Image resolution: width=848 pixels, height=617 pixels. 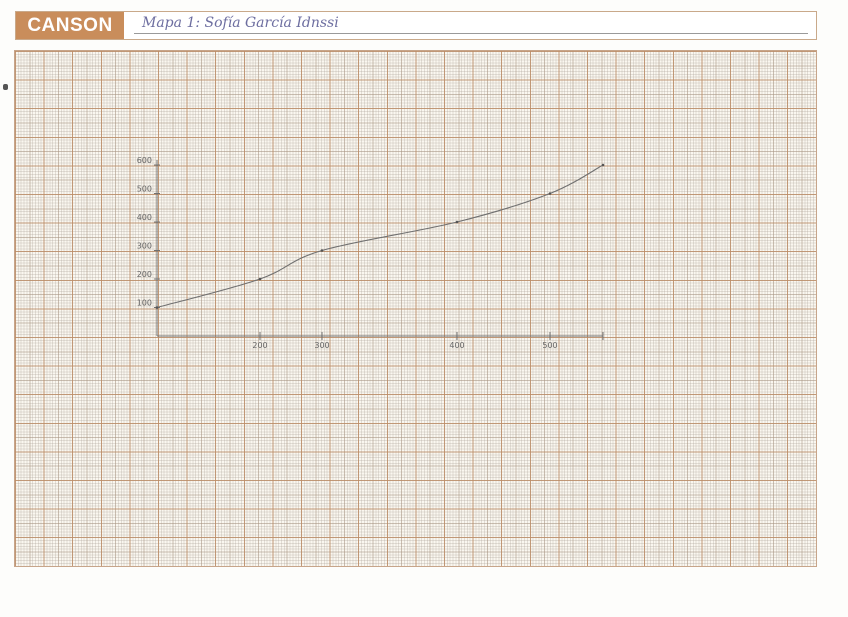 What do you see at coordinates (456, 345) in the screenshot?
I see `x-tick-label: 400` at bounding box center [456, 345].